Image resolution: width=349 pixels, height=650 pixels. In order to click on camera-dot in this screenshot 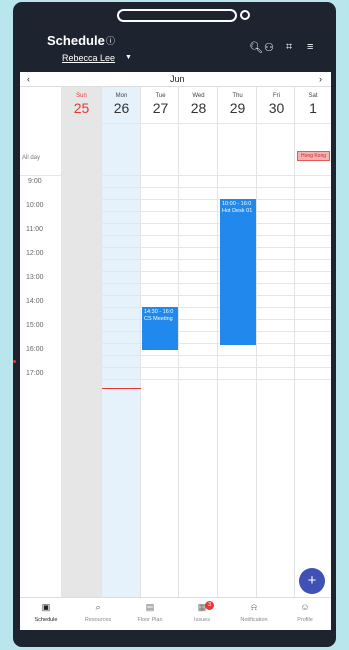, I will do `click(245, 15)`.